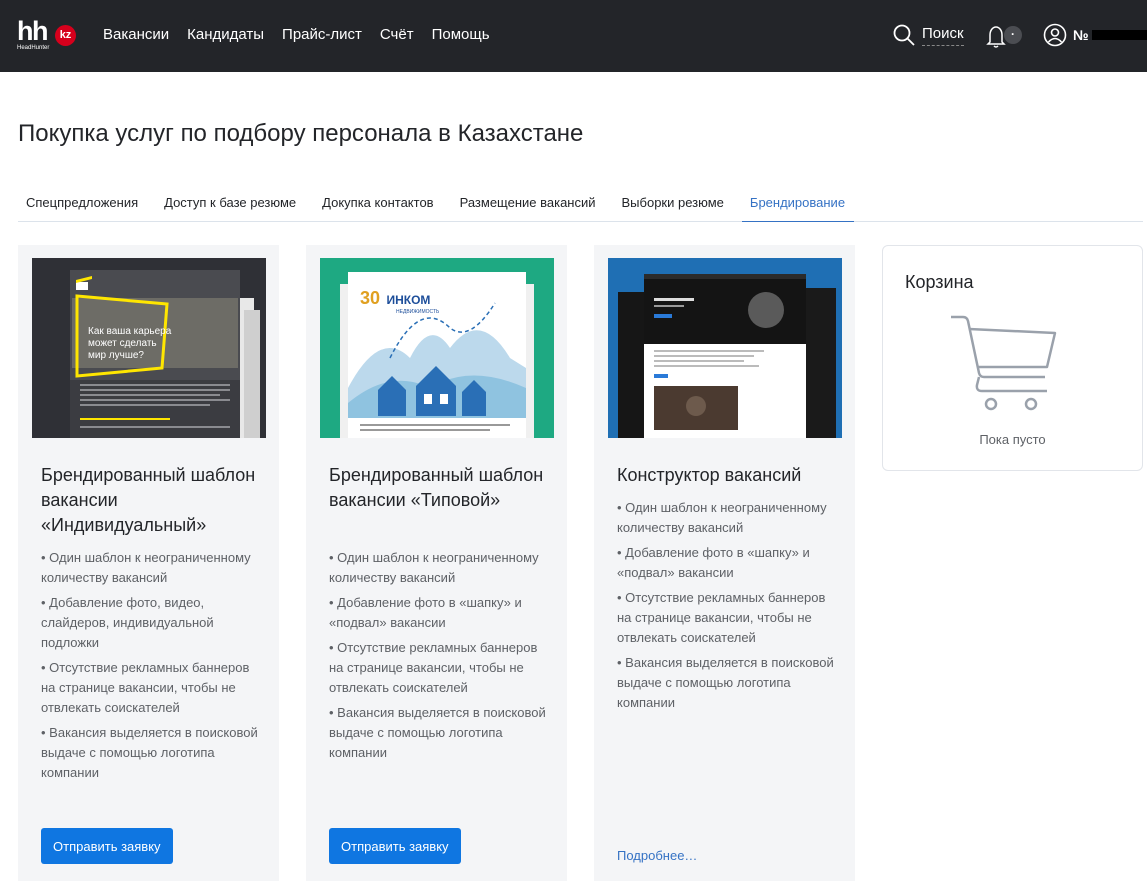 Image resolution: width=1147 pixels, height=881 pixels. I want to click on nav-invoice: Счёт, so click(397, 34).